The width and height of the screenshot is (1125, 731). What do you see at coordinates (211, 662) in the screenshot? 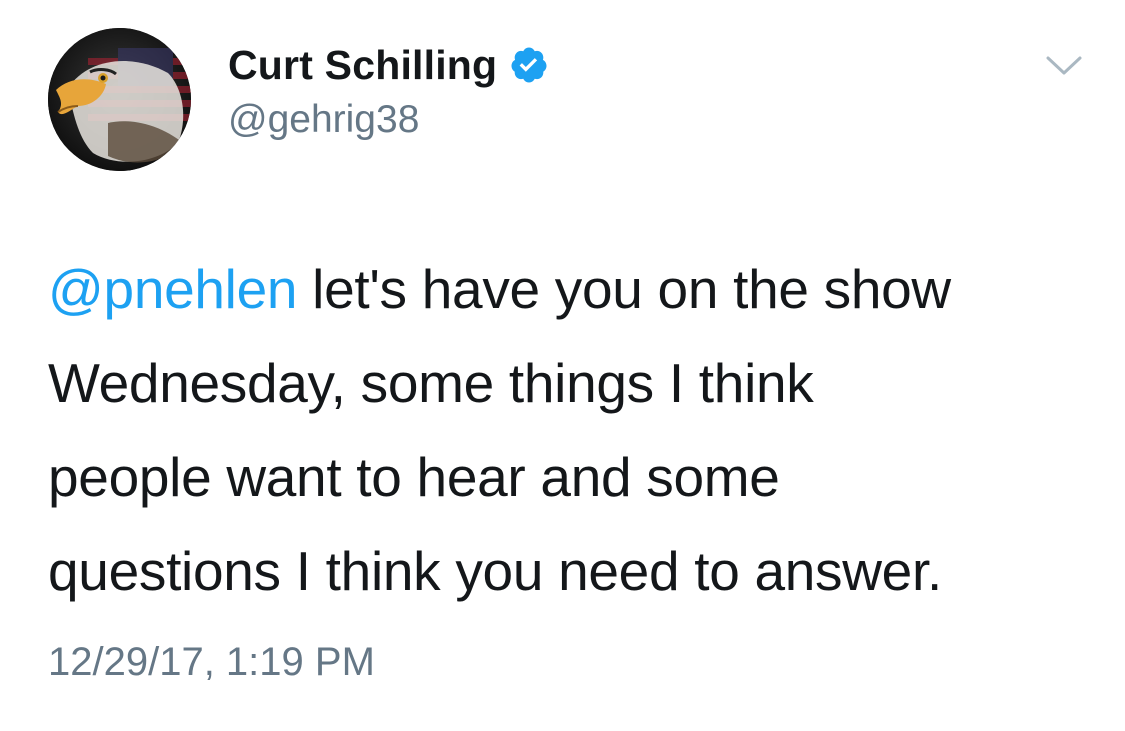
I see `tweet-timestamp: 12/29/17, 1:19 PM` at bounding box center [211, 662].